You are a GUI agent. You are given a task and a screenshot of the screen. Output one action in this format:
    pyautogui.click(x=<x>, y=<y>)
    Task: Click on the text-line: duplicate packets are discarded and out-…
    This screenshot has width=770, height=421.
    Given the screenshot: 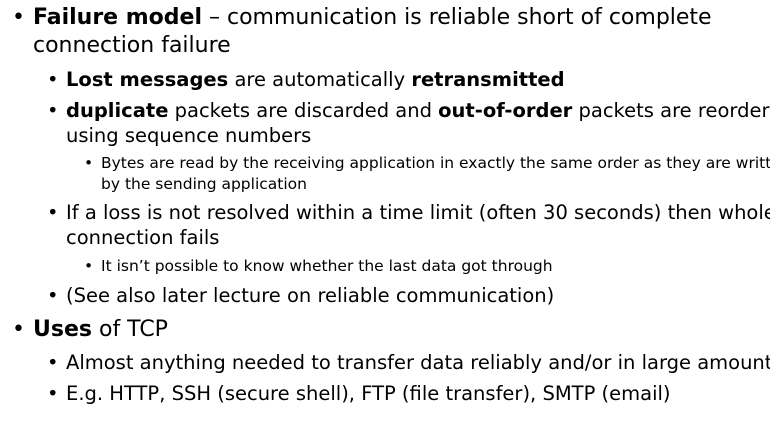 What is the action you would take?
    pyautogui.click(x=418, y=110)
    